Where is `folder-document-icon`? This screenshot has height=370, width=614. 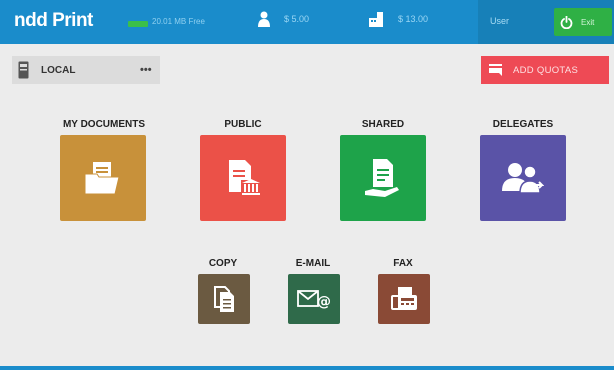
folder-document-icon is located at coordinates (102, 178).